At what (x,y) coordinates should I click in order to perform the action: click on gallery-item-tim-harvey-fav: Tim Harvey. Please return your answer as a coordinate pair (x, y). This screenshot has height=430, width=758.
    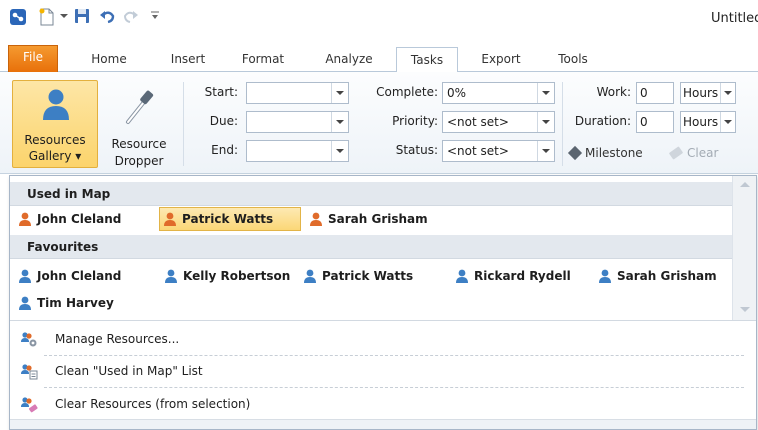
    Looking at the image, I should click on (65, 303).